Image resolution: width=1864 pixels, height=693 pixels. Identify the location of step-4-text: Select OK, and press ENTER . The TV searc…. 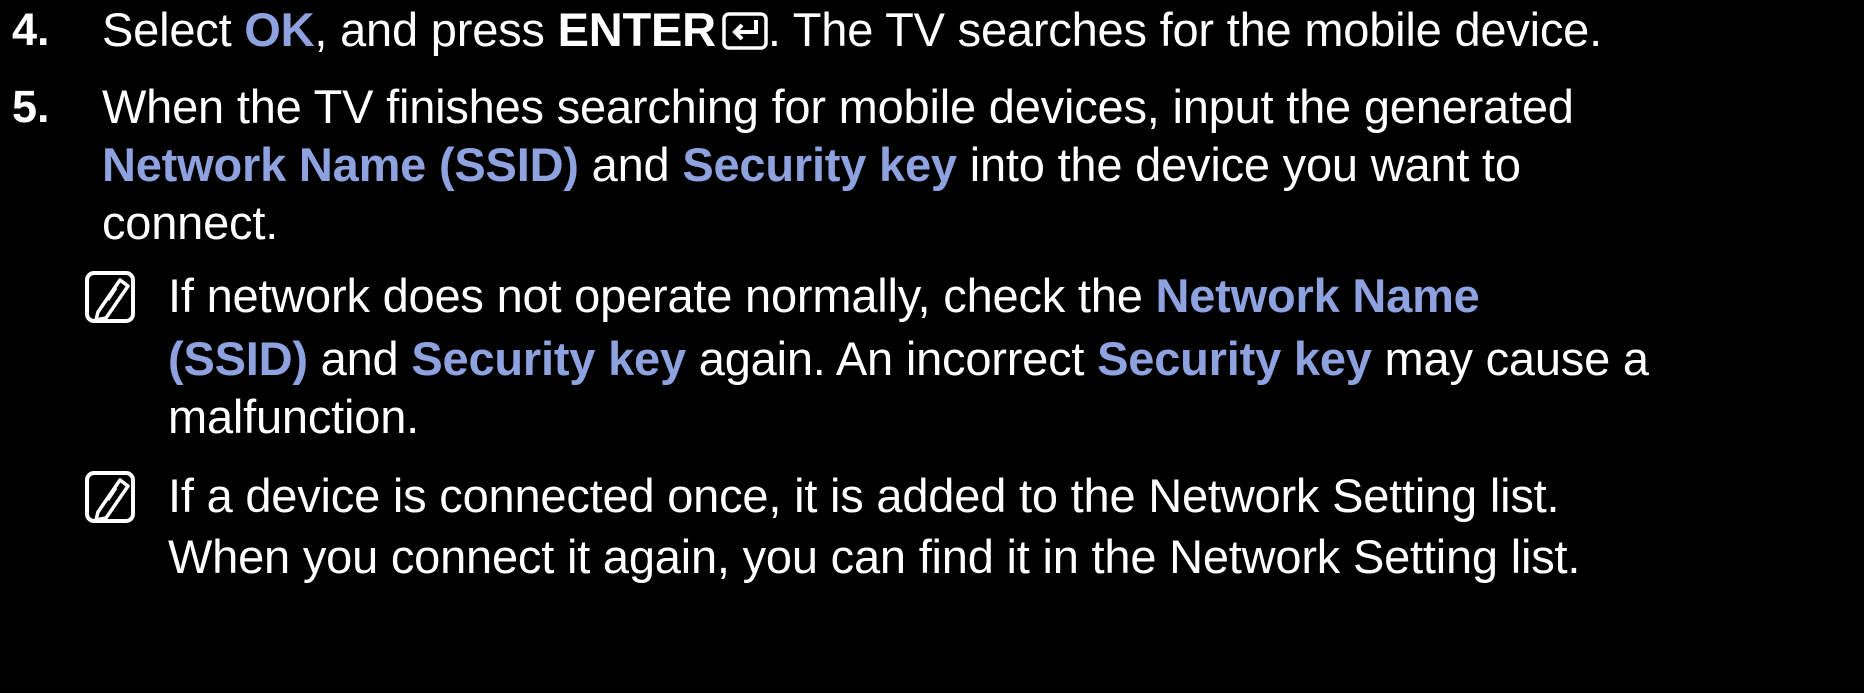
(852, 30).